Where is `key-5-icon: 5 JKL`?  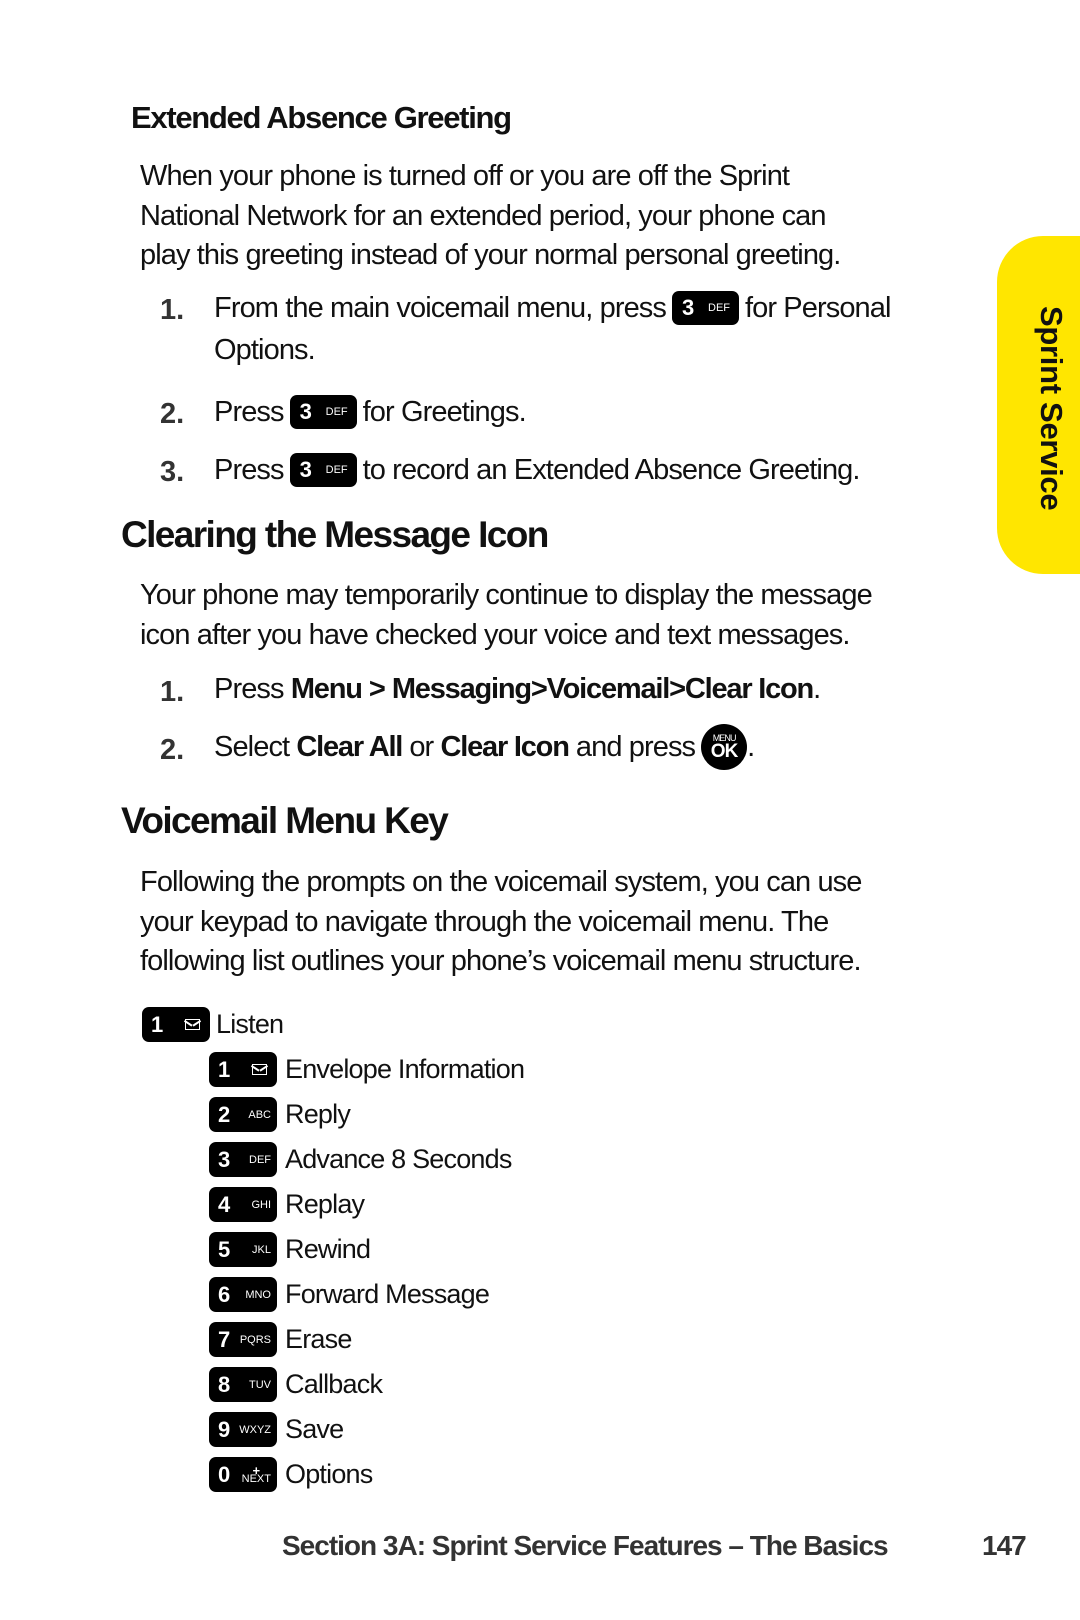 key-5-icon: 5 JKL is located at coordinates (243, 1249).